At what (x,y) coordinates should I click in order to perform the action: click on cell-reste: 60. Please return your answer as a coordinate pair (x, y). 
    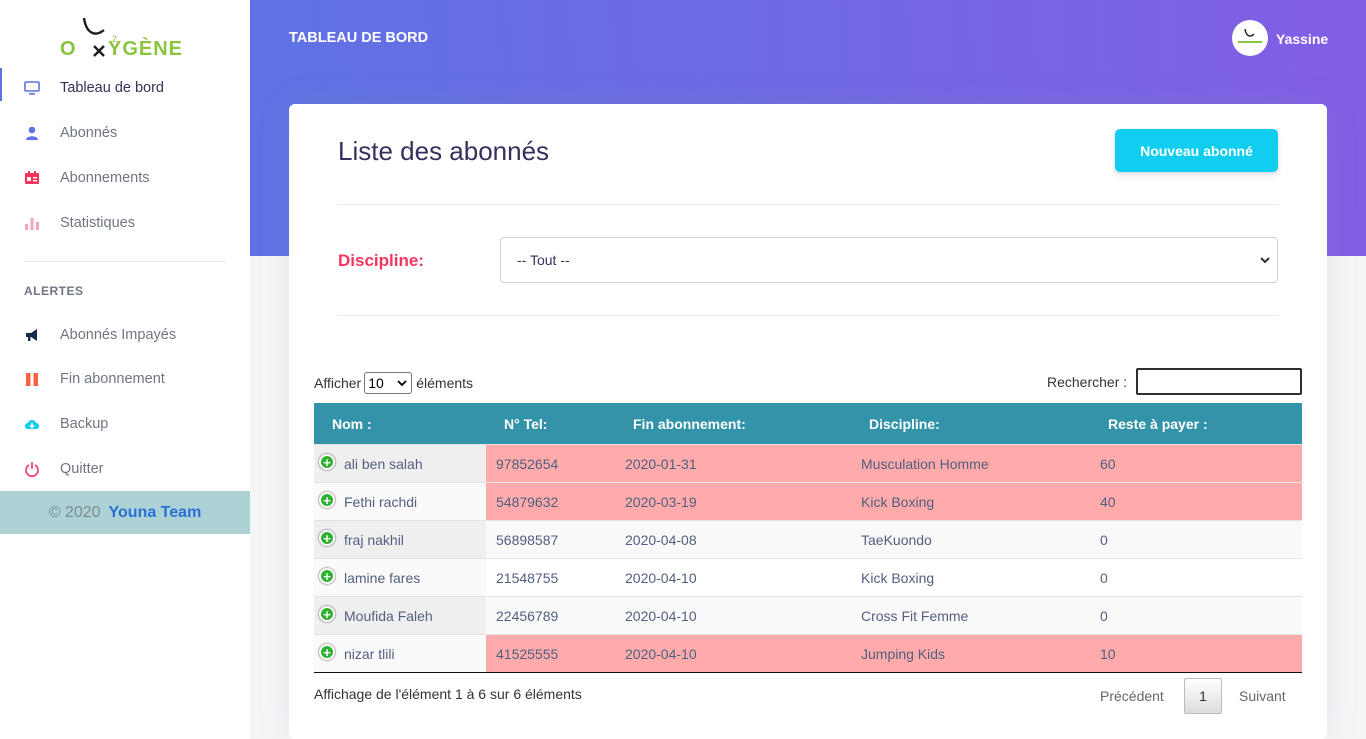
    Looking at the image, I should click on (1108, 464).